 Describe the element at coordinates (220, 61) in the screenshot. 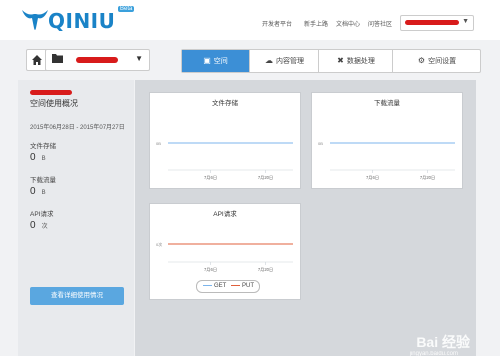

I see `tab-space-label: 空间` at that location.